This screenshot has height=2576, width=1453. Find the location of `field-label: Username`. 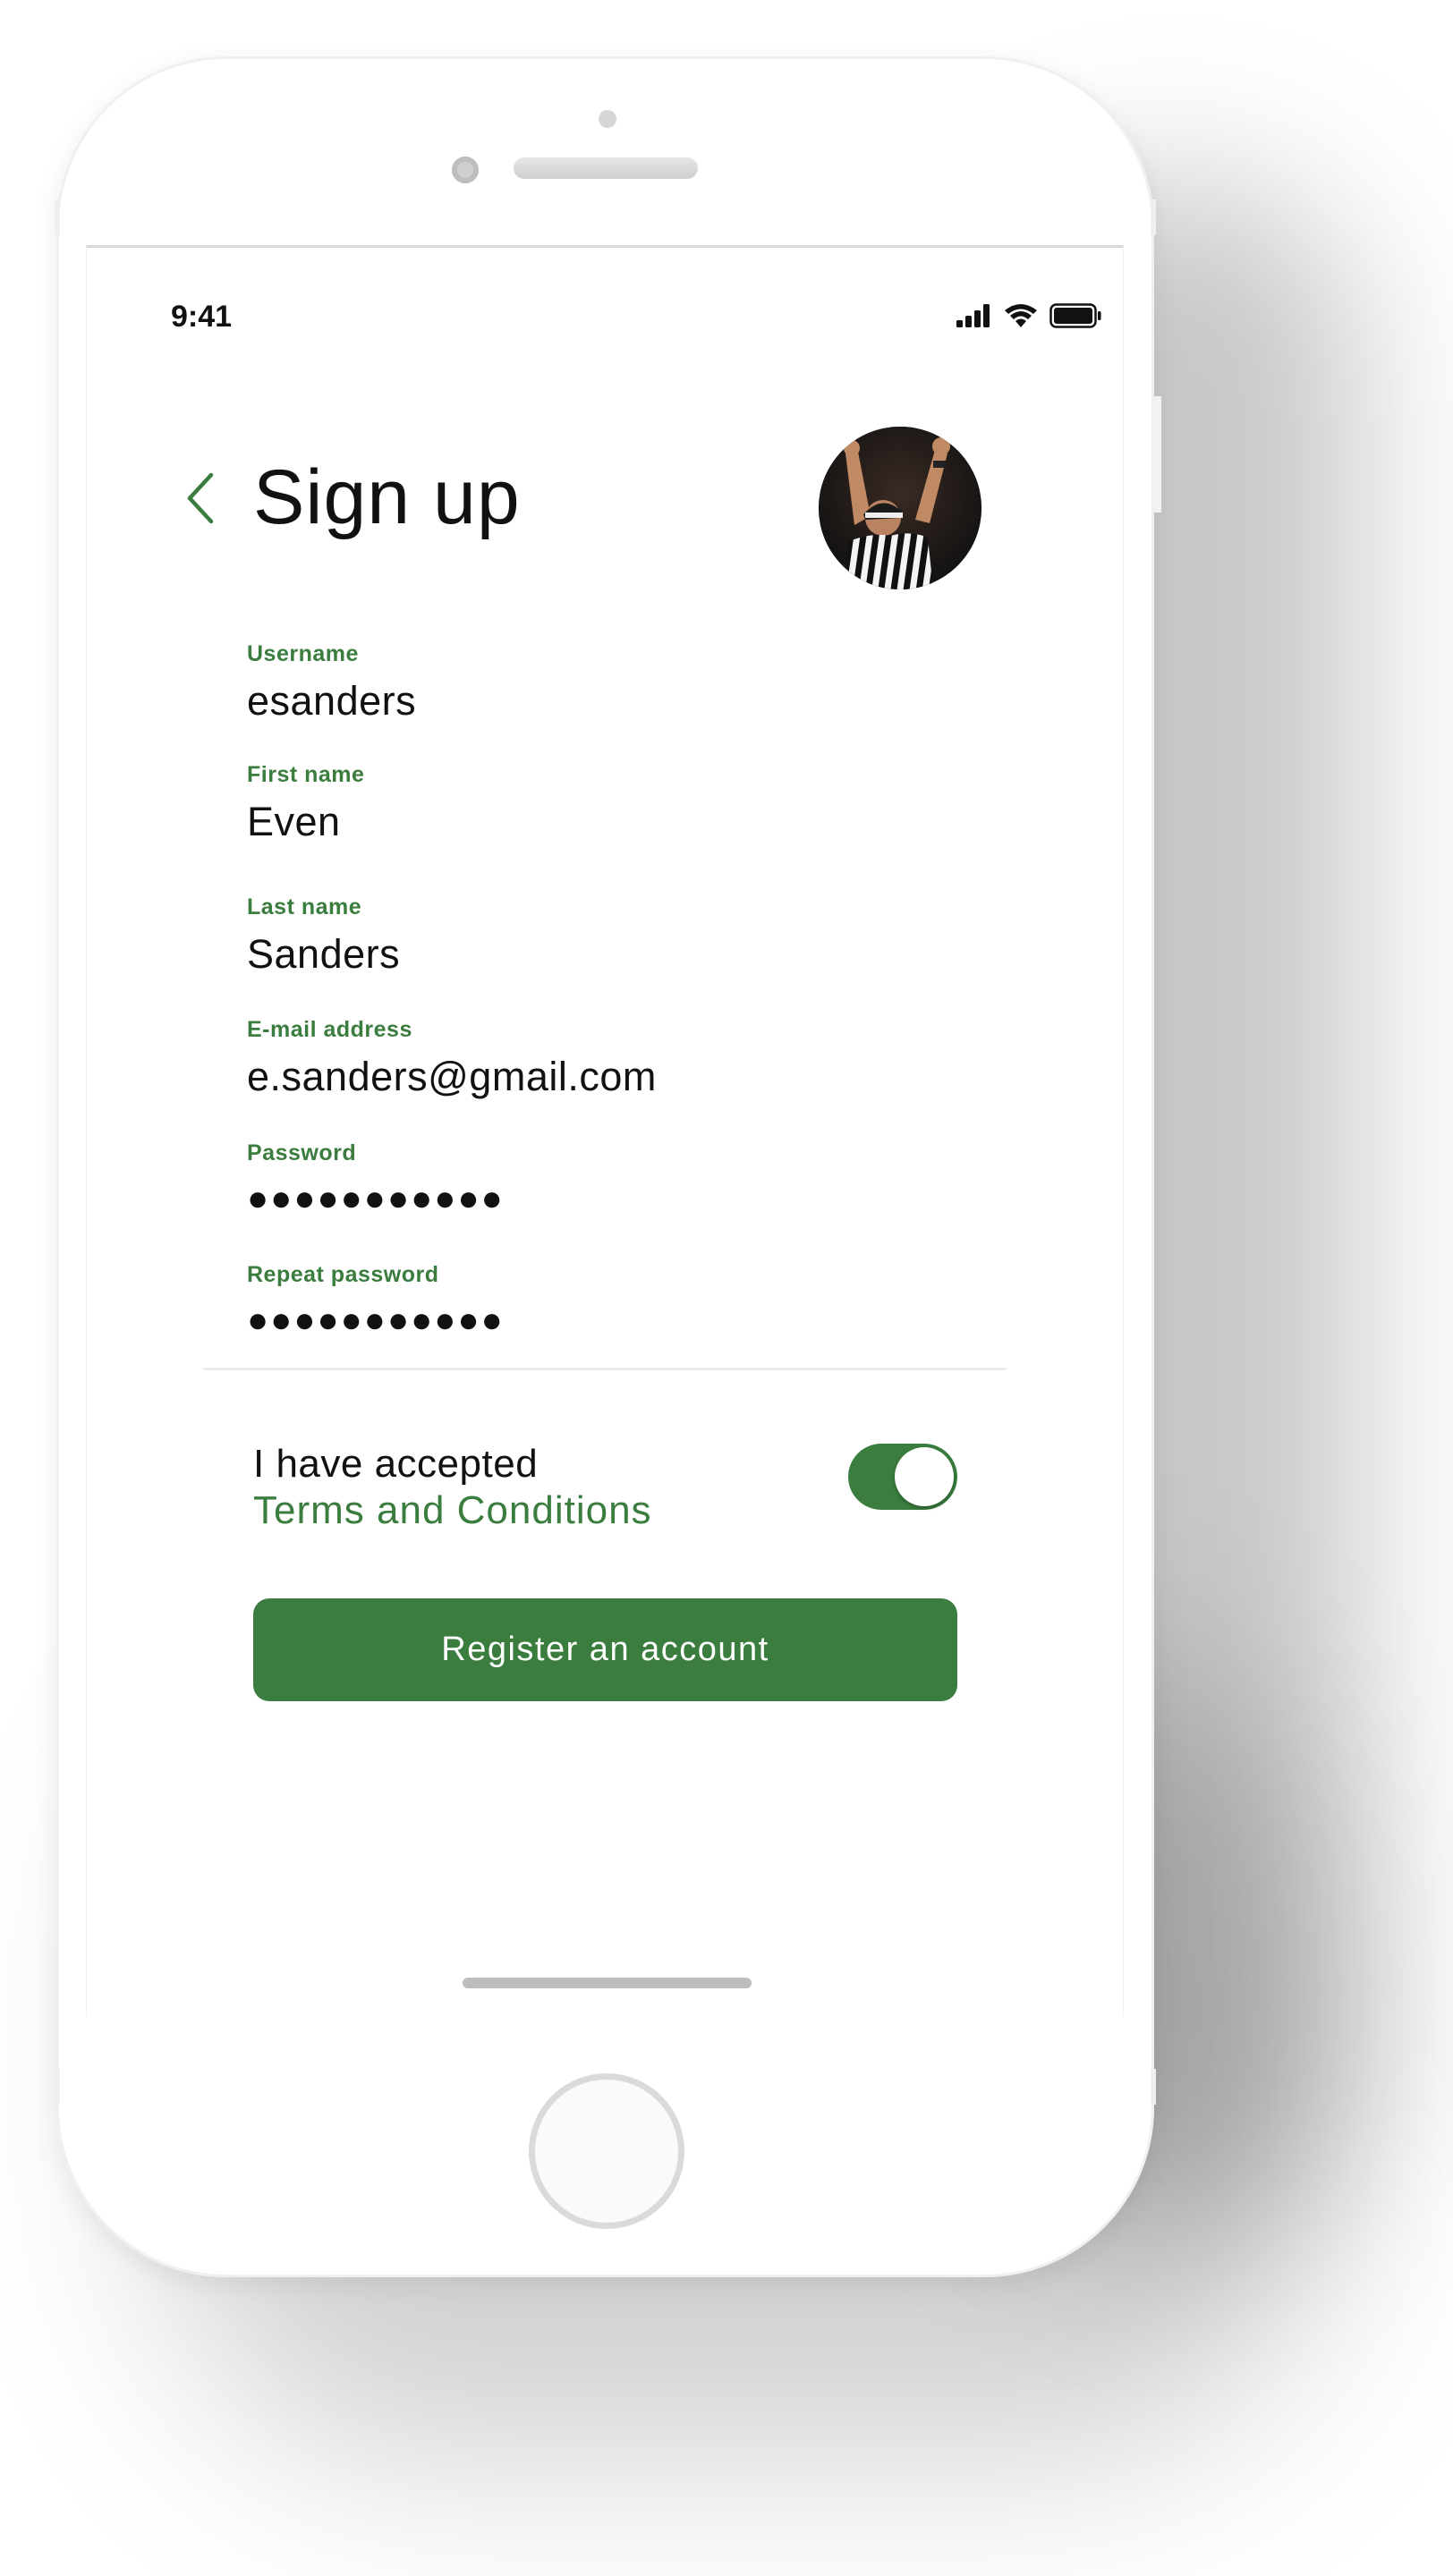

field-label: Username is located at coordinates (303, 653).